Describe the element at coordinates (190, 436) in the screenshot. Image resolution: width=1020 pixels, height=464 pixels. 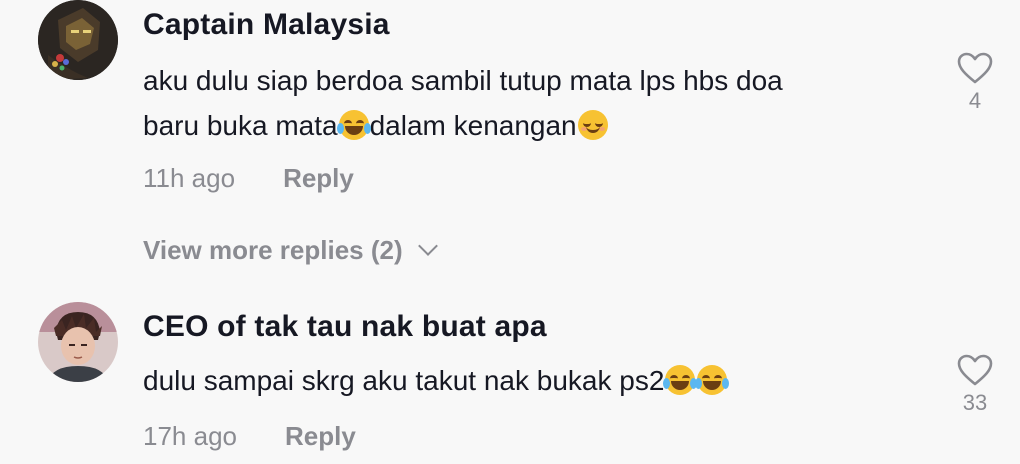
I see `timestamp: 17h ago` at that location.